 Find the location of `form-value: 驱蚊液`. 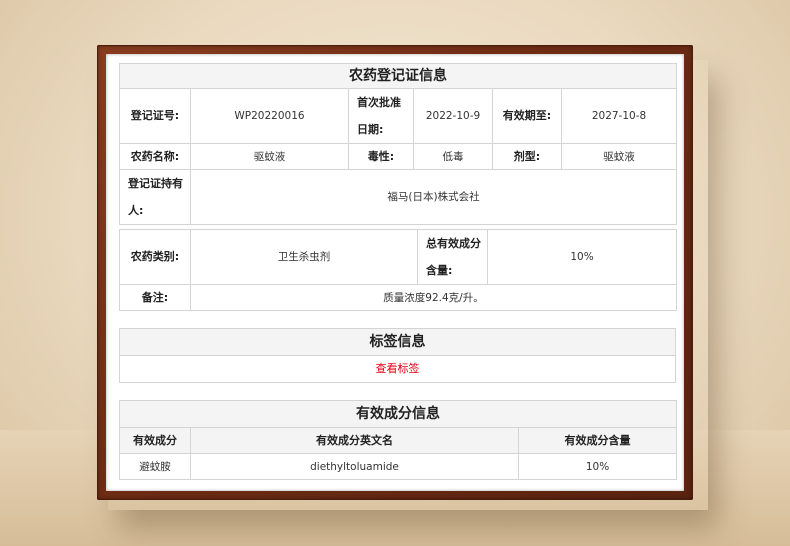

form-value: 驱蚊液 is located at coordinates (619, 156).